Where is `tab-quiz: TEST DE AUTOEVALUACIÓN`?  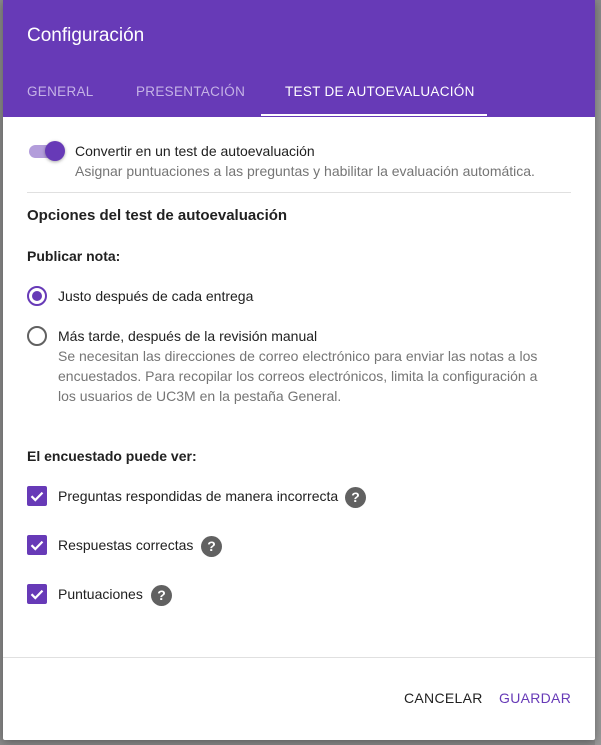 tab-quiz: TEST DE AUTOEVALUACIÓN is located at coordinates (380, 91).